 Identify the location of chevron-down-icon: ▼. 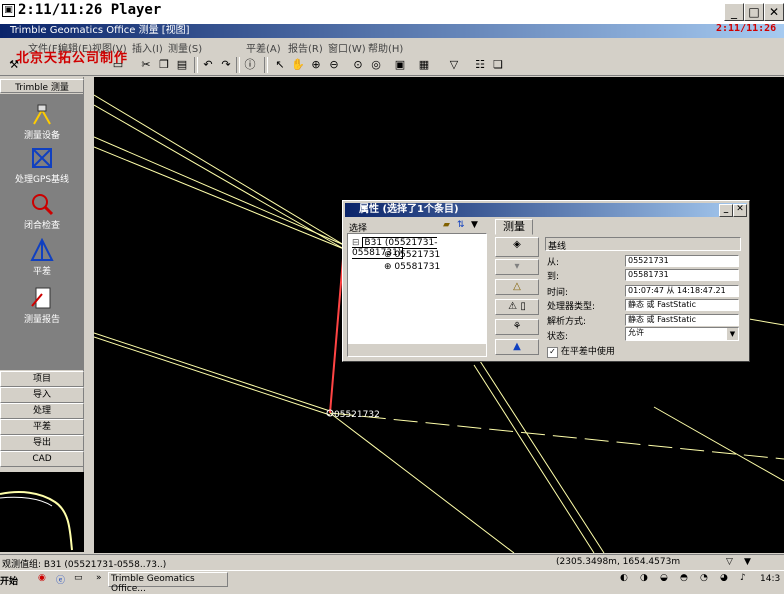
(732, 334).